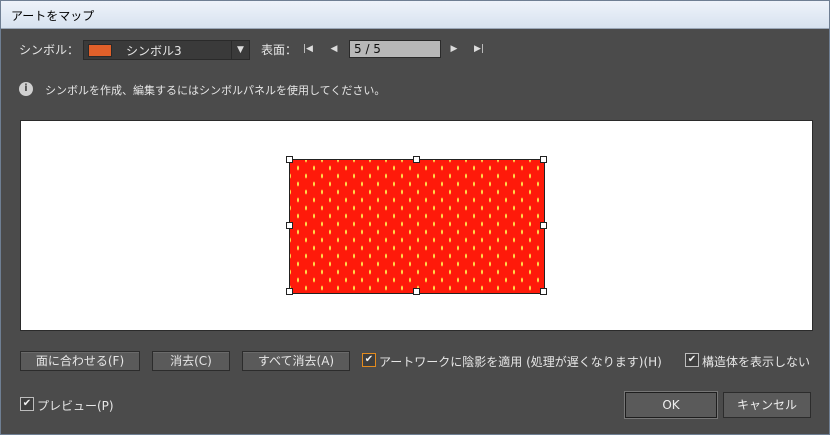 The width and height of the screenshot is (830, 435). What do you see at coordinates (154, 51) in the screenshot?
I see `symbol-selected: シンボル3` at bounding box center [154, 51].